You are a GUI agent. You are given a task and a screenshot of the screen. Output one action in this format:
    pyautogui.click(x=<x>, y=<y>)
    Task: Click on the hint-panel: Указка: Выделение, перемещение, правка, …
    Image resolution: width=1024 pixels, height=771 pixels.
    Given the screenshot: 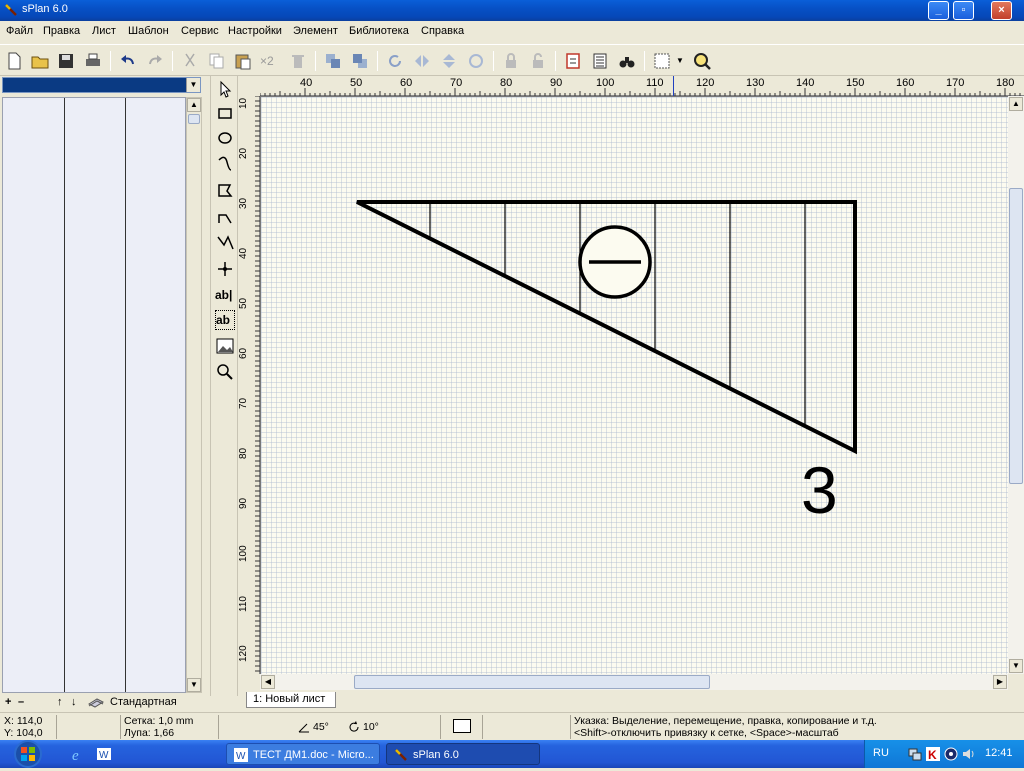 What is the action you would take?
    pyautogui.click(x=797, y=727)
    